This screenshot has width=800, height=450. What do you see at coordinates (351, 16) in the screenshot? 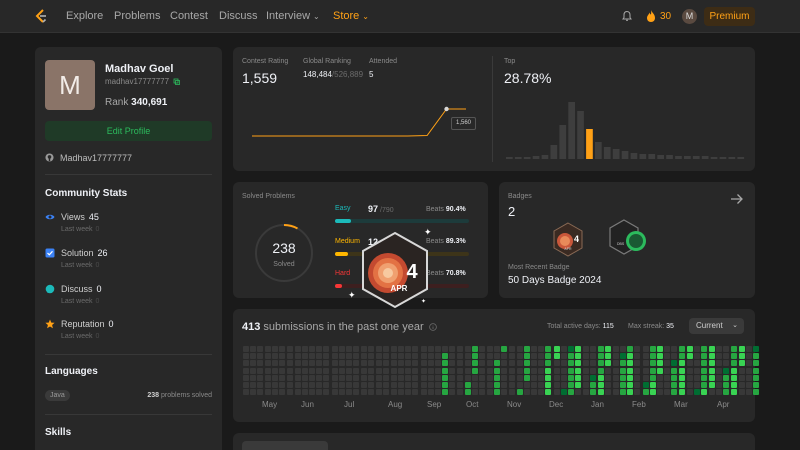
I see `nav-store: Store ⌄` at bounding box center [351, 16].